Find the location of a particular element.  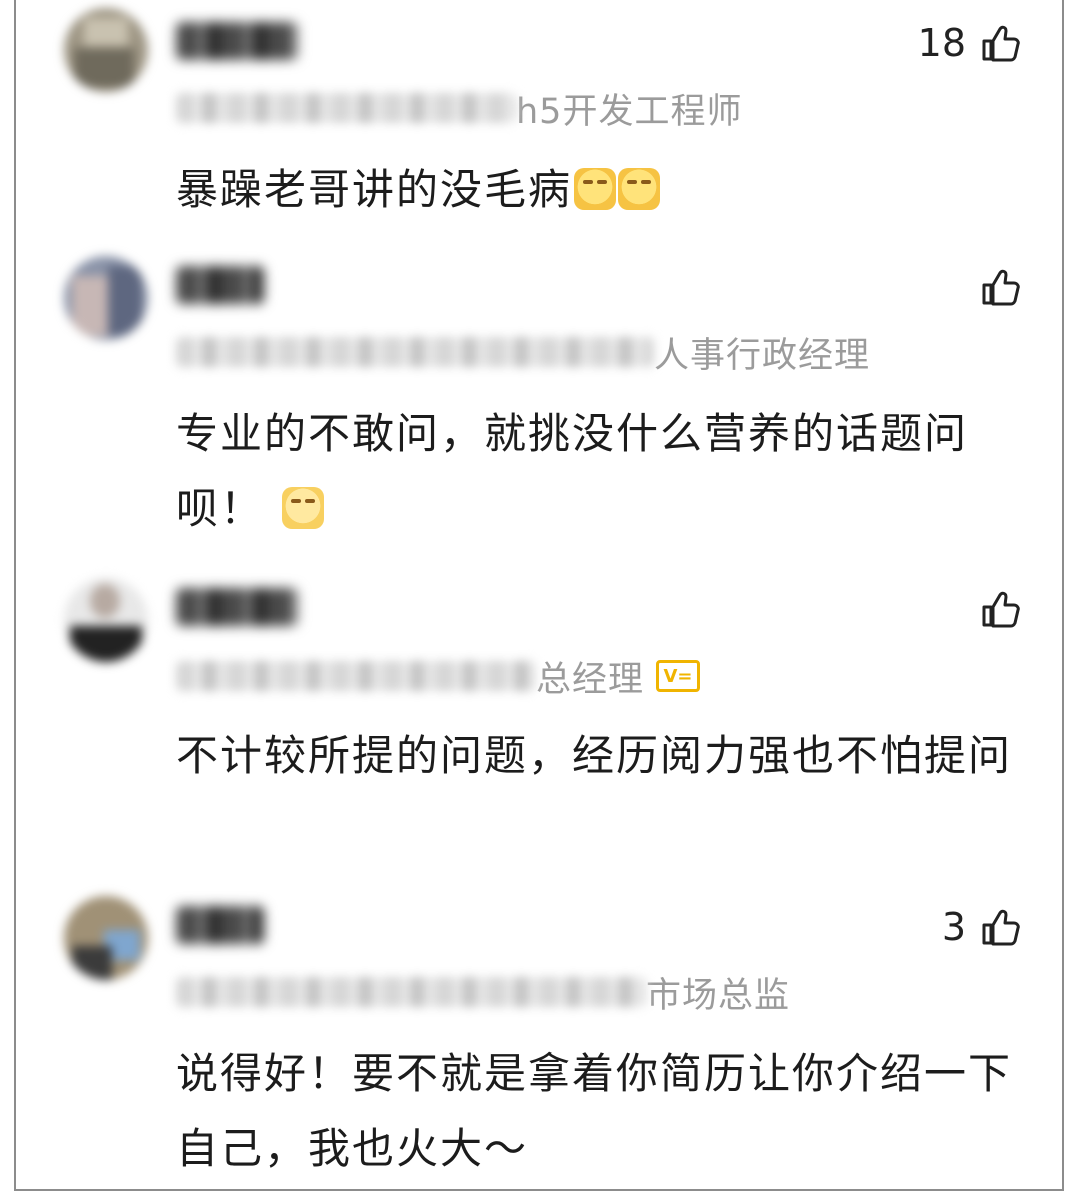

like-button: 18 is located at coordinates (969, 43).